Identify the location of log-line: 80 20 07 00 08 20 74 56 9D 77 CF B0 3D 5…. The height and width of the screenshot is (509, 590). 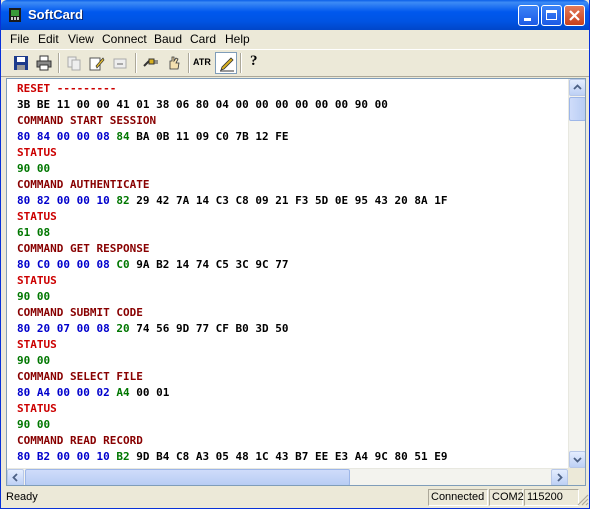
(232, 329).